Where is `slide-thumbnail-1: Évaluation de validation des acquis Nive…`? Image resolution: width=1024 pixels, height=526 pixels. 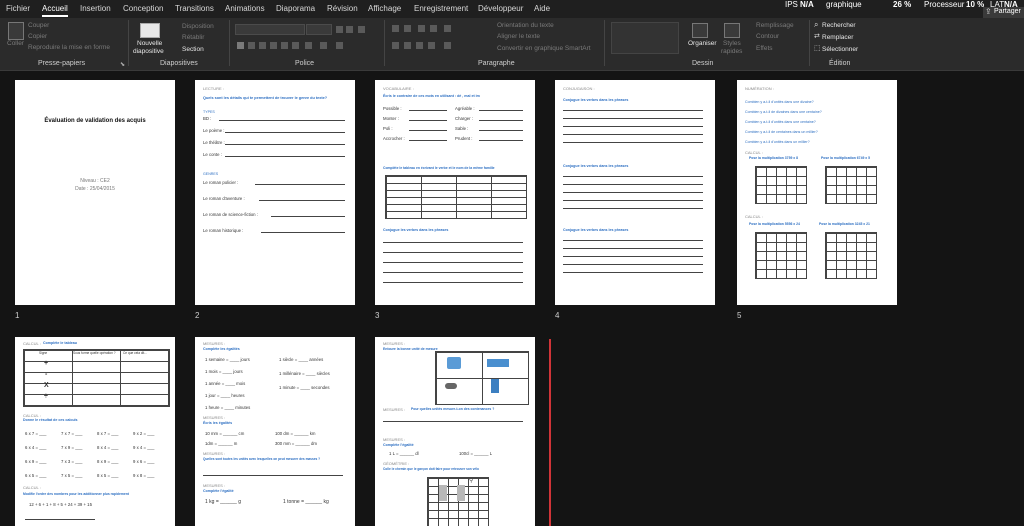 slide-thumbnail-1: Évaluation de validation des acquis Nive… is located at coordinates (95, 192).